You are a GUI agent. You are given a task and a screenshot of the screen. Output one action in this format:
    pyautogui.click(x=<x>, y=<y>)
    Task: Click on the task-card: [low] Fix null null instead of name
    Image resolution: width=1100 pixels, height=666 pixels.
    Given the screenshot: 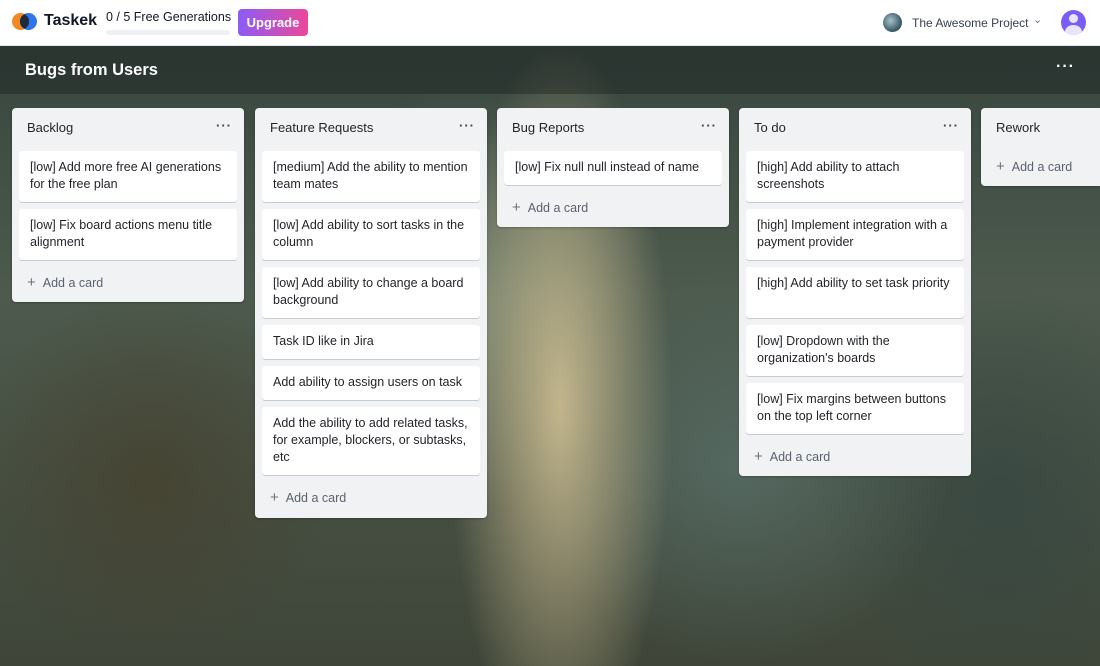 What is the action you would take?
    pyautogui.click(x=613, y=168)
    